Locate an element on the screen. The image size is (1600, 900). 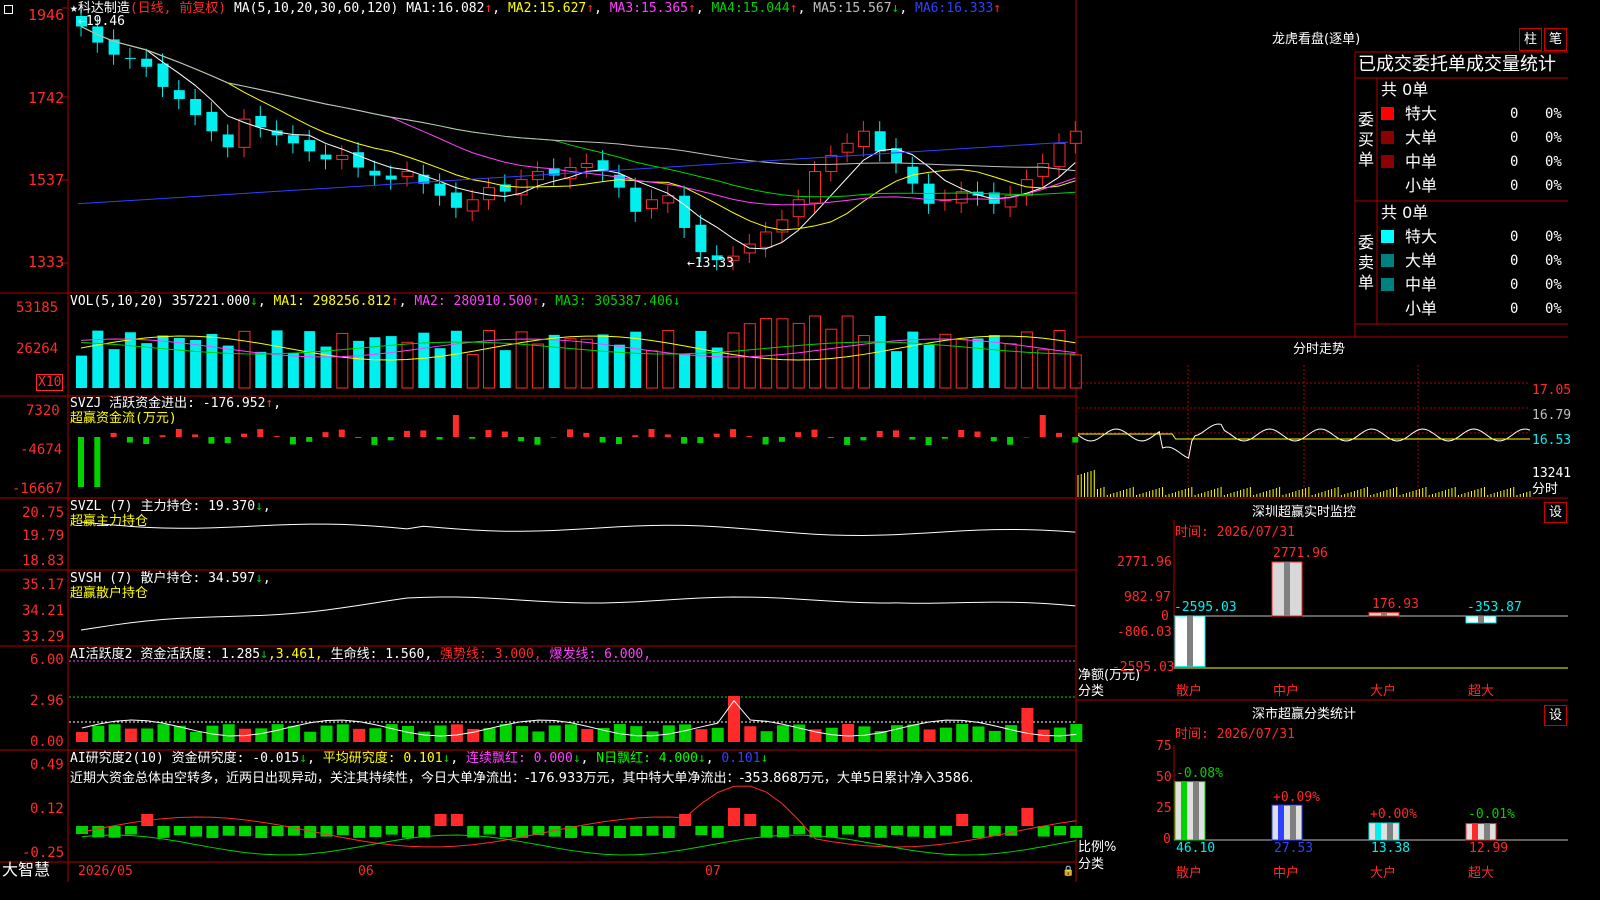
stats-pct-mid: 27.53 is located at coordinates (1294, 848).